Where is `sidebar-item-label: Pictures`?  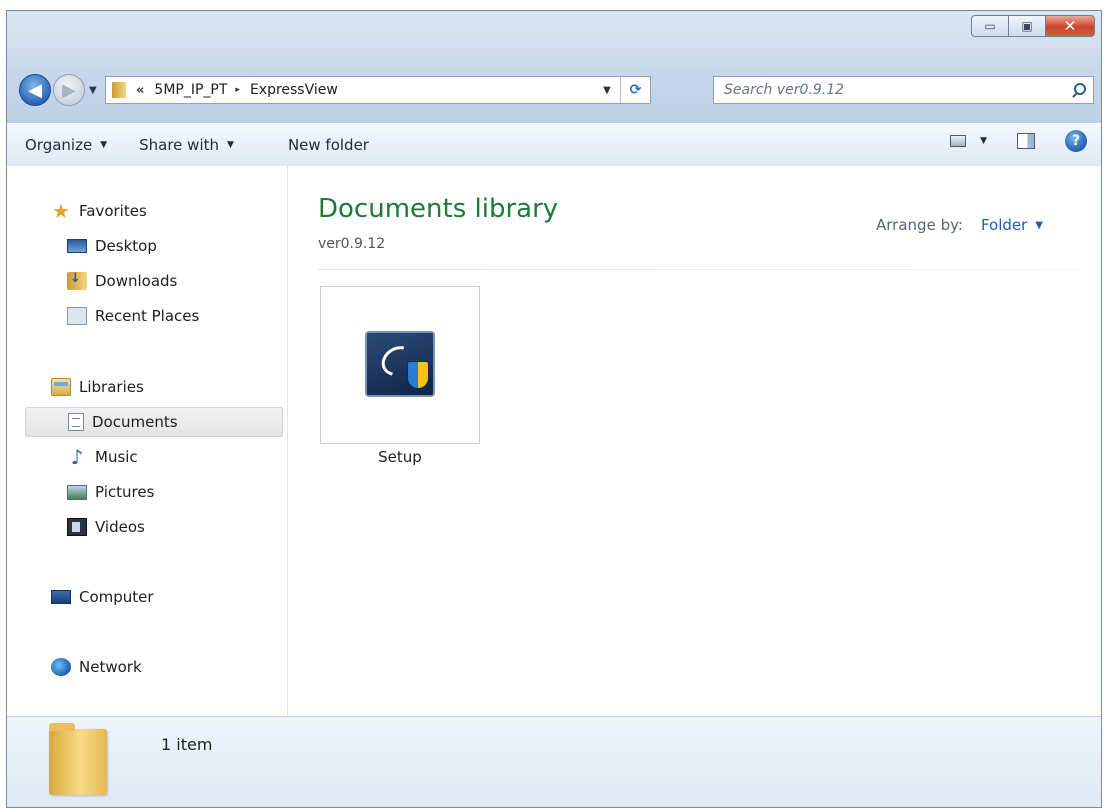
sidebar-item-label: Pictures is located at coordinates (125, 492).